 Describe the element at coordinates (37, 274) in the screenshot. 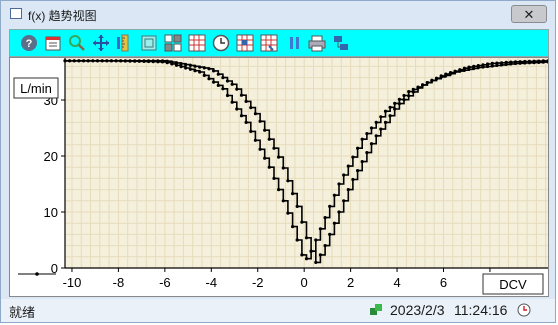

I see `legend-marker` at that location.